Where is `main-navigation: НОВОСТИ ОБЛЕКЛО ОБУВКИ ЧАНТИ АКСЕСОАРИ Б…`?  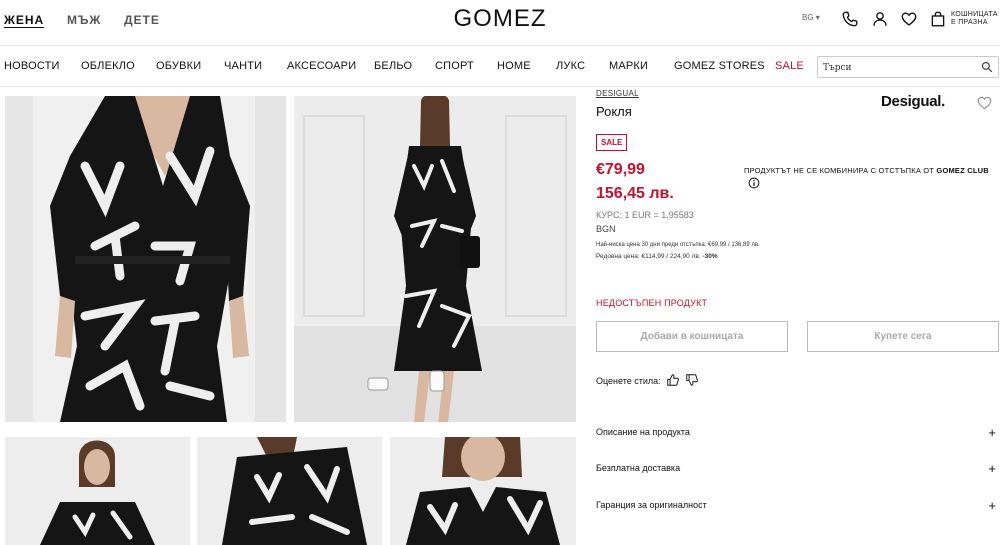 main-navigation: НОВОСТИ ОБЛЕКЛО ОБУВКИ ЧАНТИ АКСЕСОАРИ Б… is located at coordinates (500, 67).